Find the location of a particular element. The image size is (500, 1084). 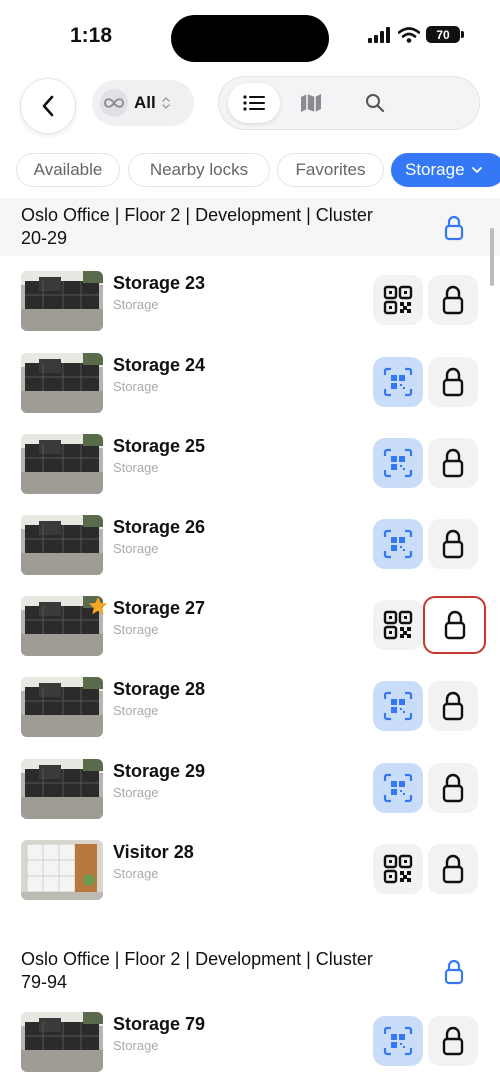

list-item: Storage 24 Storage is located at coordinates (250, 383).